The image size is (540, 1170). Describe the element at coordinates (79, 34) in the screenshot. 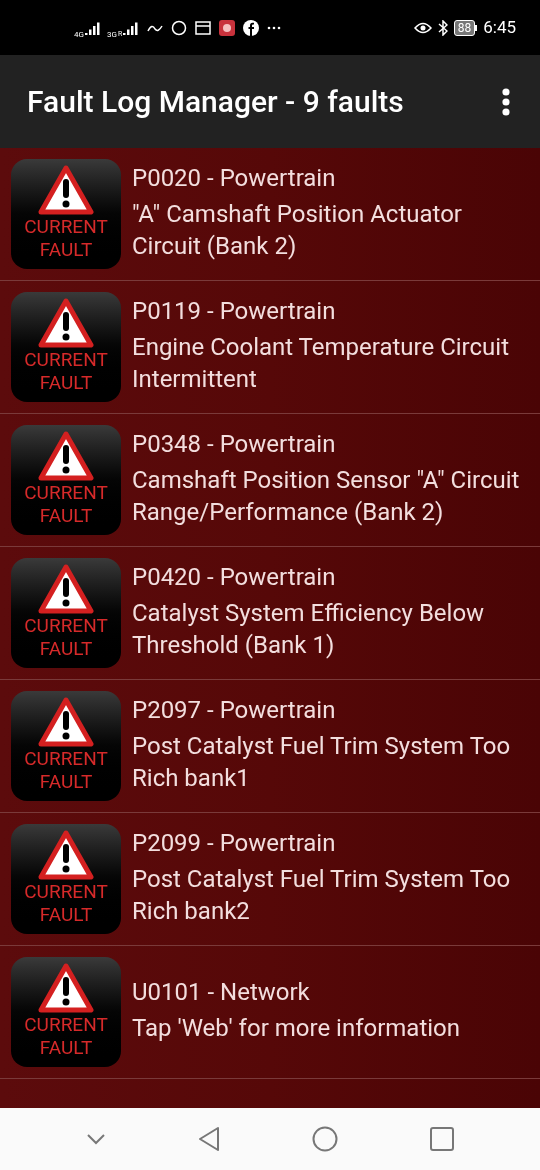

I see `network-label: 4G` at that location.